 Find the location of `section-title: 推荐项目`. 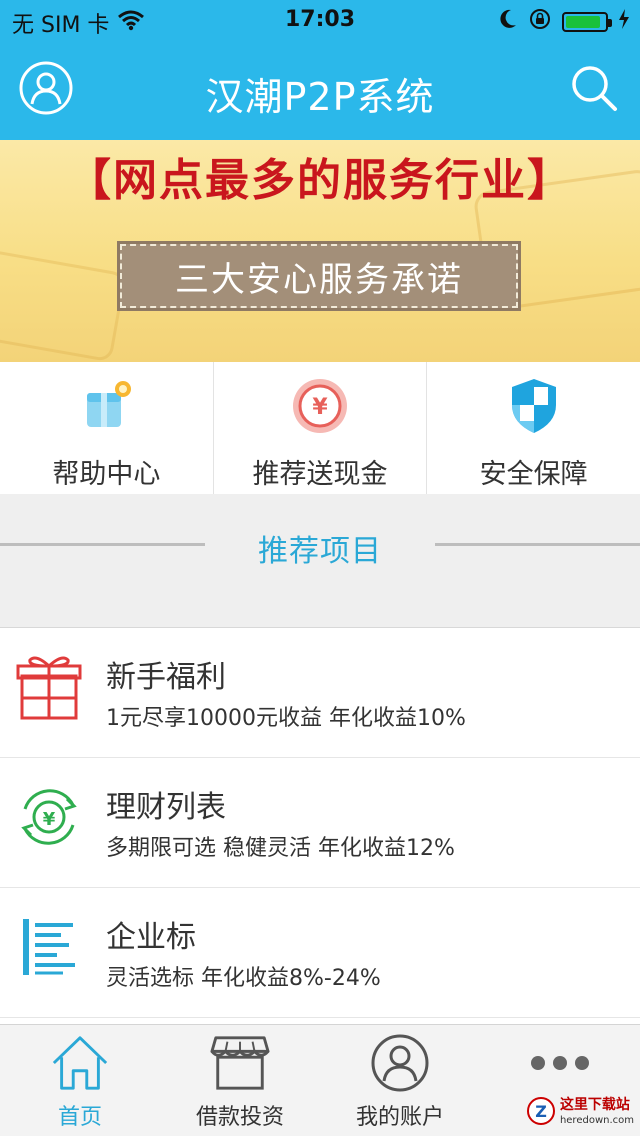

section-title: 推荐项目 is located at coordinates (320, 551).